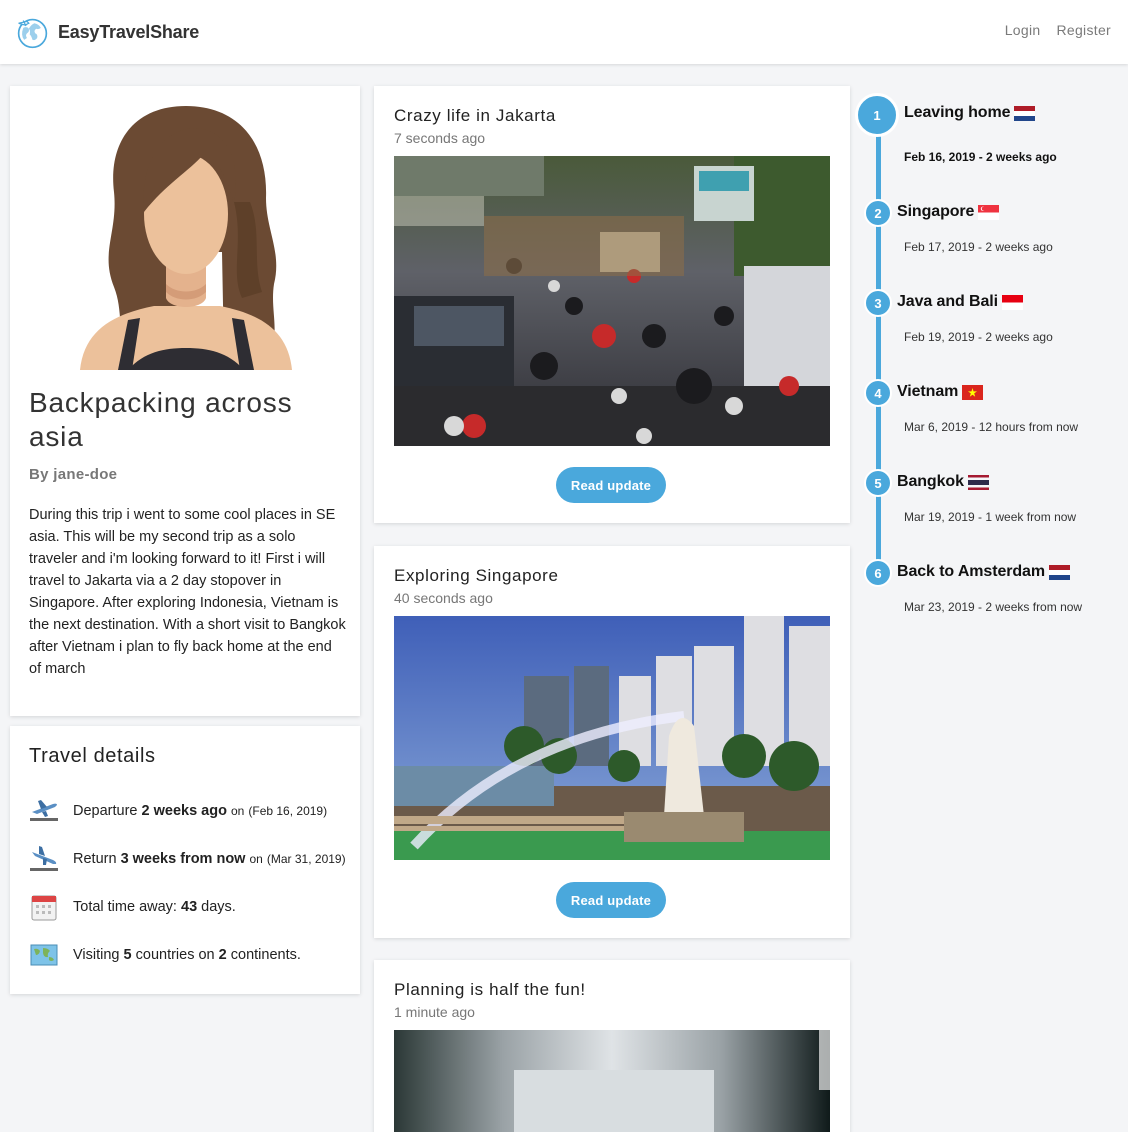 The image size is (1128, 1132). I want to click on vietnam-flag-icon, so click(973, 392).